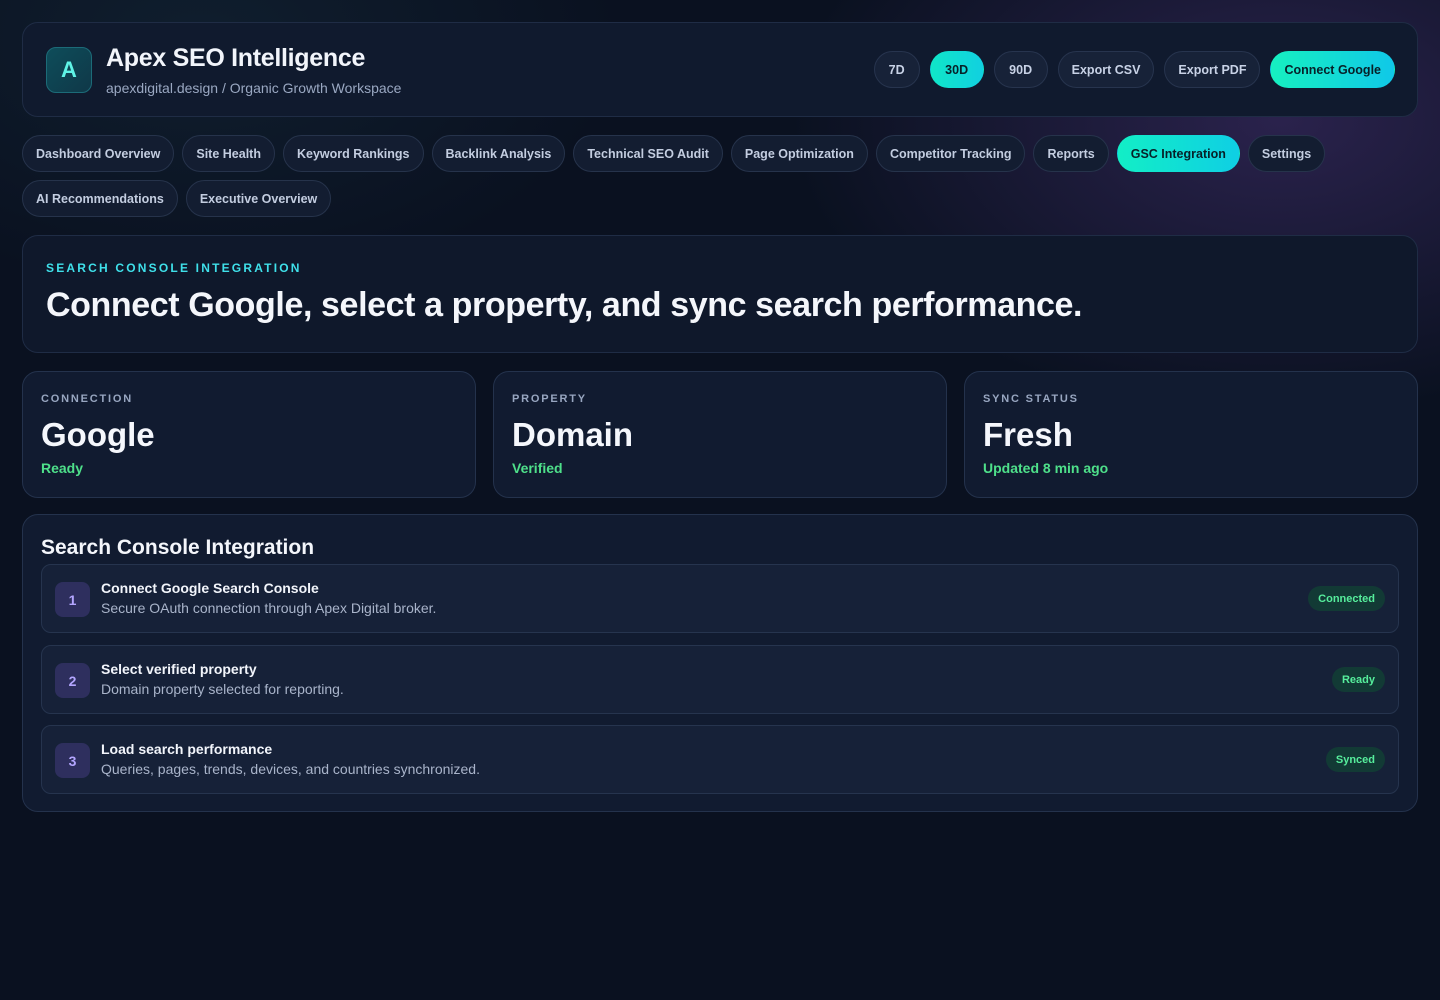 The image size is (1440, 1000). Describe the element at coordinates (537, 468) in the screenshot. I see `stat-note: Verified` at that location.